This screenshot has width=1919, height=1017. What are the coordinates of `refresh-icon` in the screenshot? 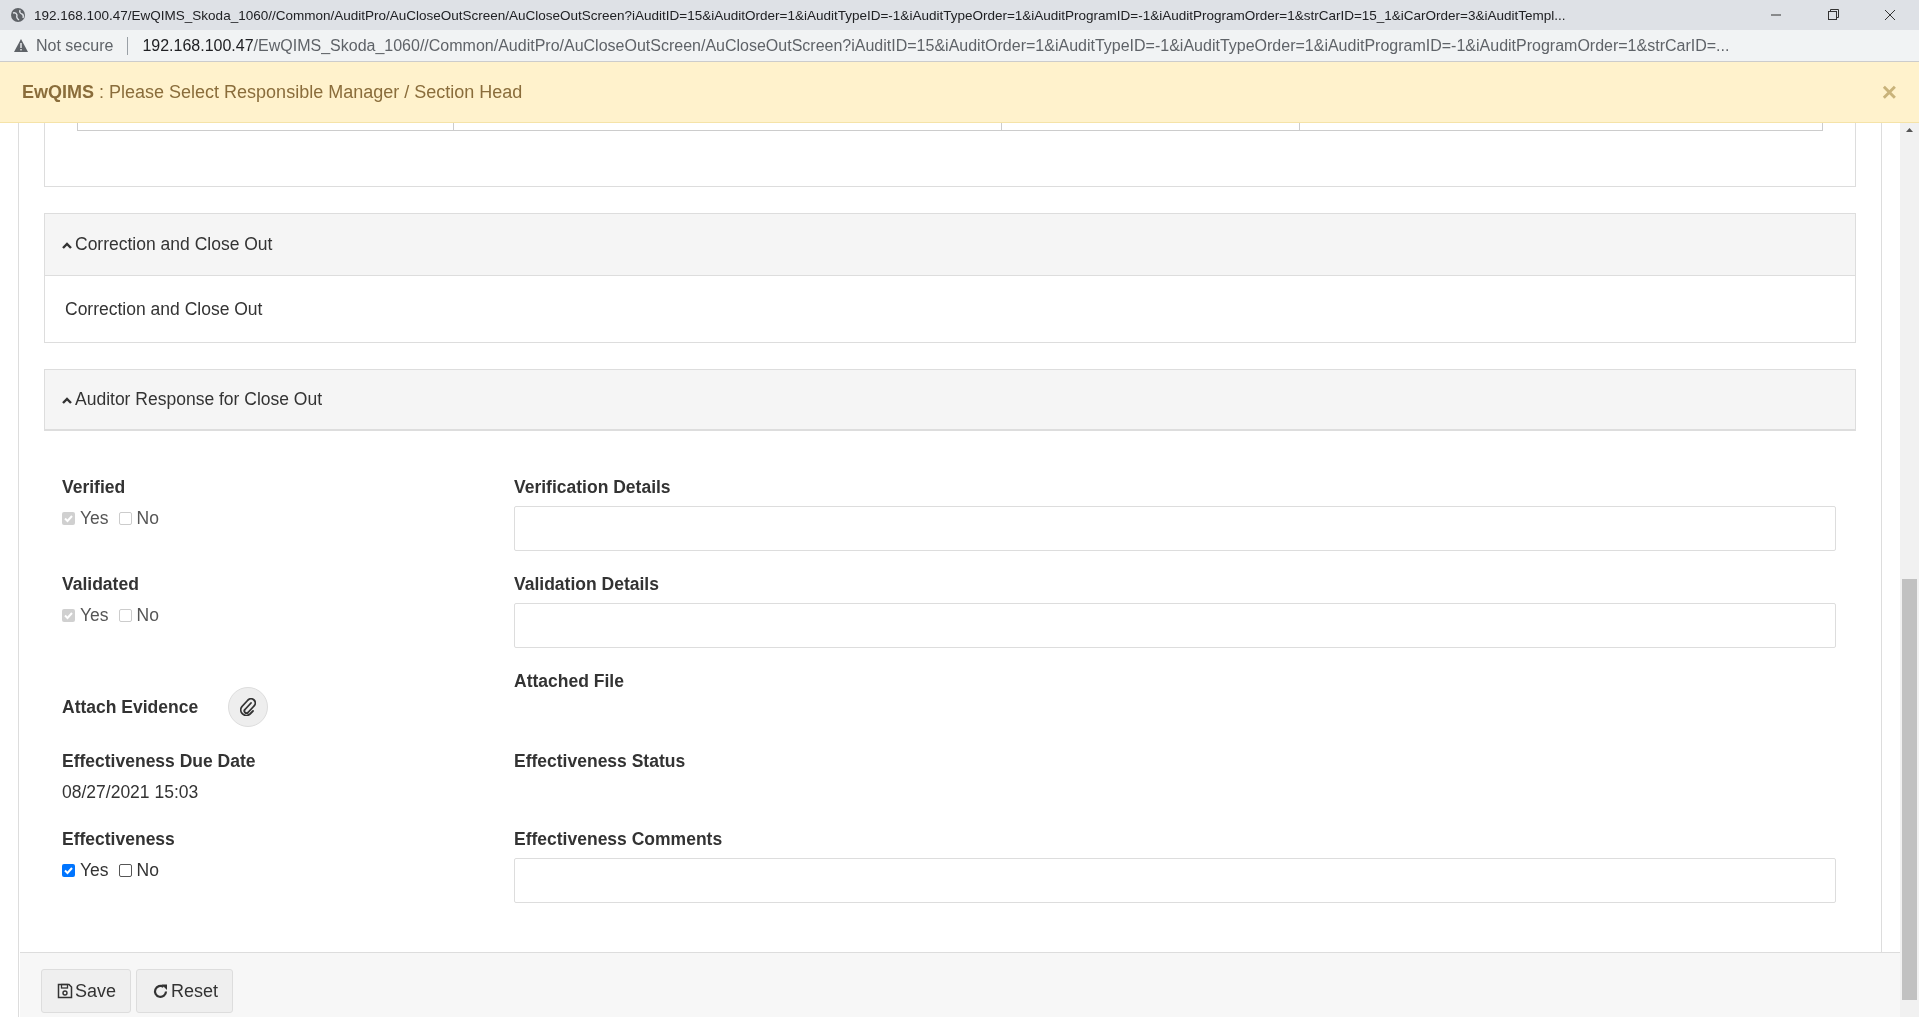 It's located at (161, 991).